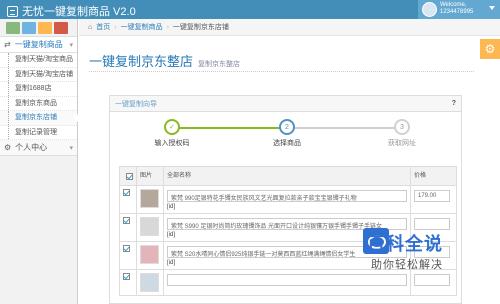 Image resolution: width=500 pixels, height=304 pixels. I want to click on shortcut-info-button, so click(29, 28).